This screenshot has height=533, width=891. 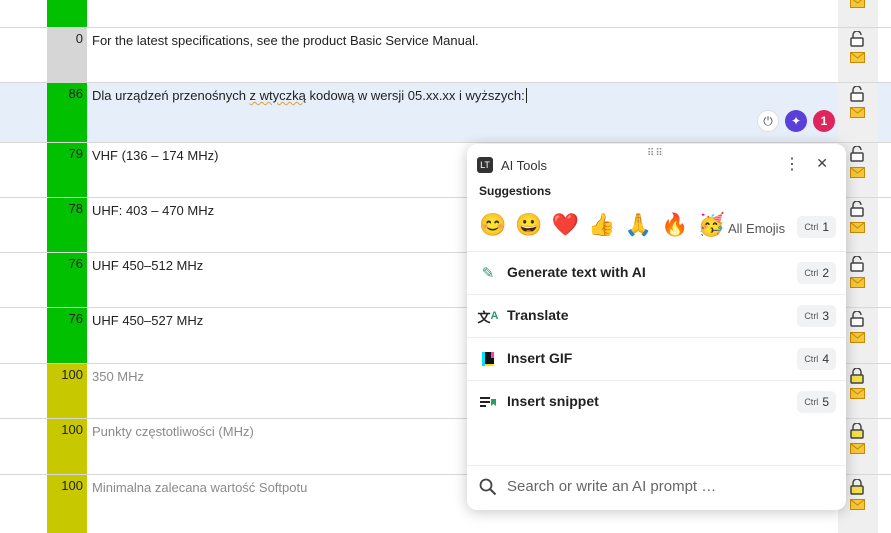 What do you see at coordinates (565, 225) in the screenshot?
I see `emoji-heart: ❤️` at bounding box center [565, 225].